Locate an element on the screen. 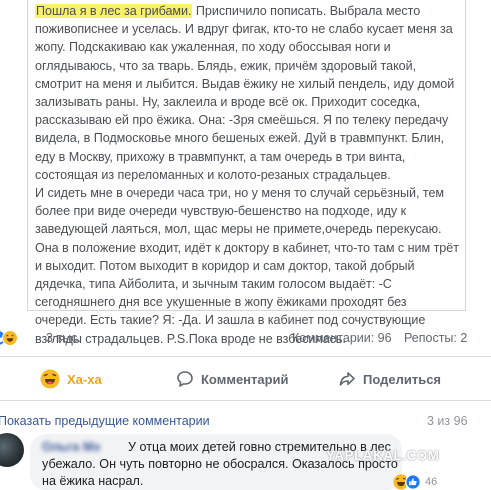 This screenshot has width=491, height=490. comment-button: Комментарий is located at coordinates (232, 379).